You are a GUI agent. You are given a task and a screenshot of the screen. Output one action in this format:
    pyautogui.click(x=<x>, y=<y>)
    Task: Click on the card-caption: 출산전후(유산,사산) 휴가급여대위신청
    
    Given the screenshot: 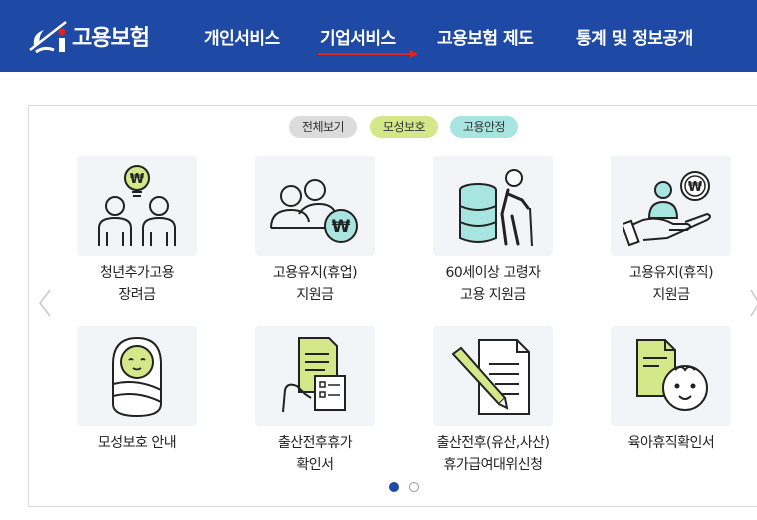 What is the action you would take?
    pyautogui.click(x=493, y=454)
    